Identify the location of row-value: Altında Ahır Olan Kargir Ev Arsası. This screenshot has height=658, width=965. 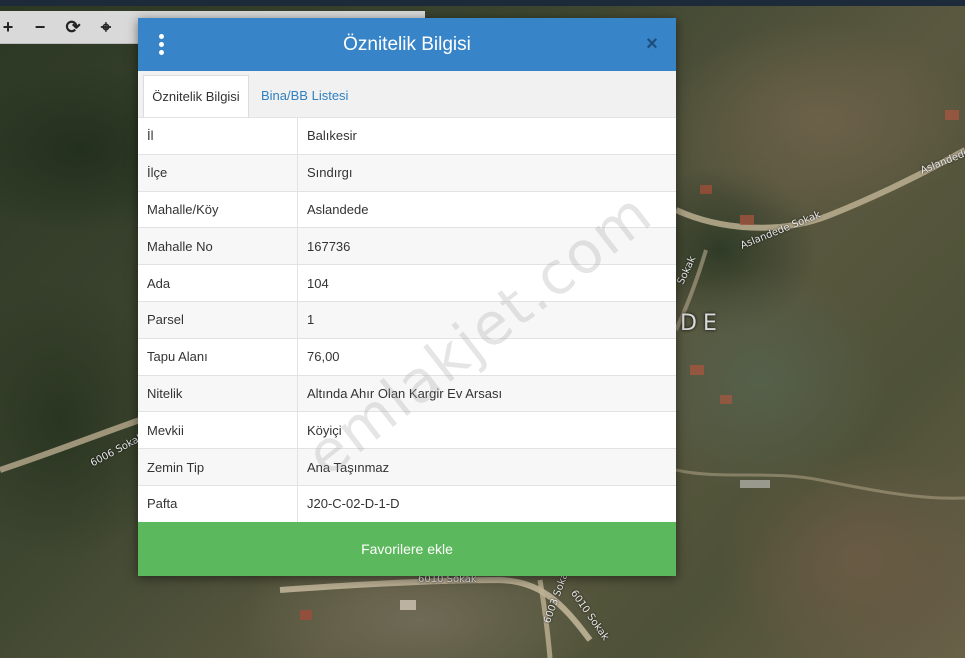
(486, 393).